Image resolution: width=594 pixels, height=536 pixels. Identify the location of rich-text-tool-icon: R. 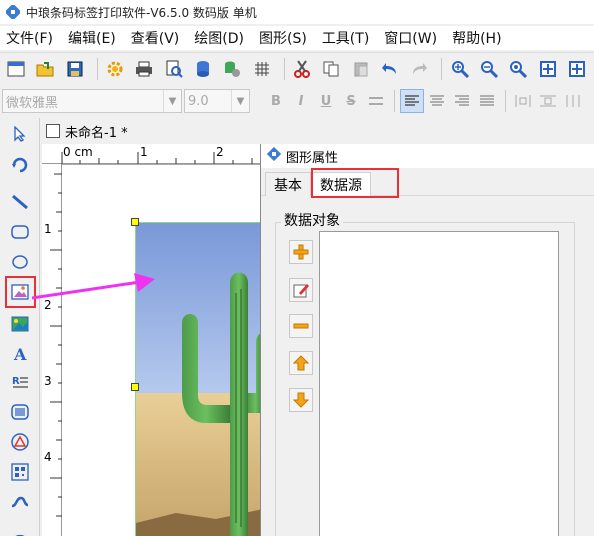
(20, 382).